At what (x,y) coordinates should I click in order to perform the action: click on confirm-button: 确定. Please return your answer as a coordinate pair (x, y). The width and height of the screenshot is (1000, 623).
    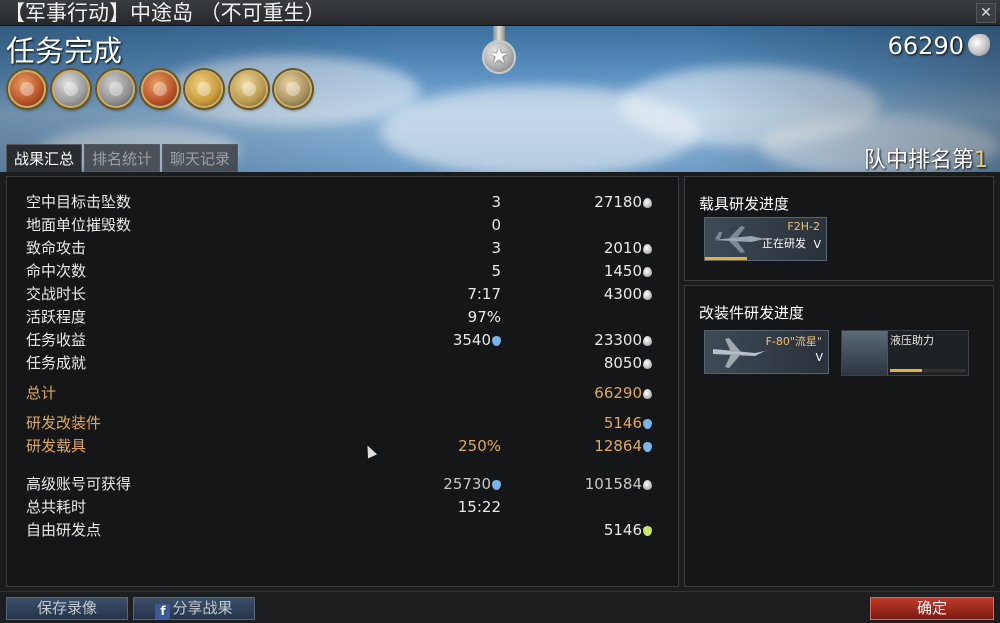
    Looking at the image, I should click on (932, 608).